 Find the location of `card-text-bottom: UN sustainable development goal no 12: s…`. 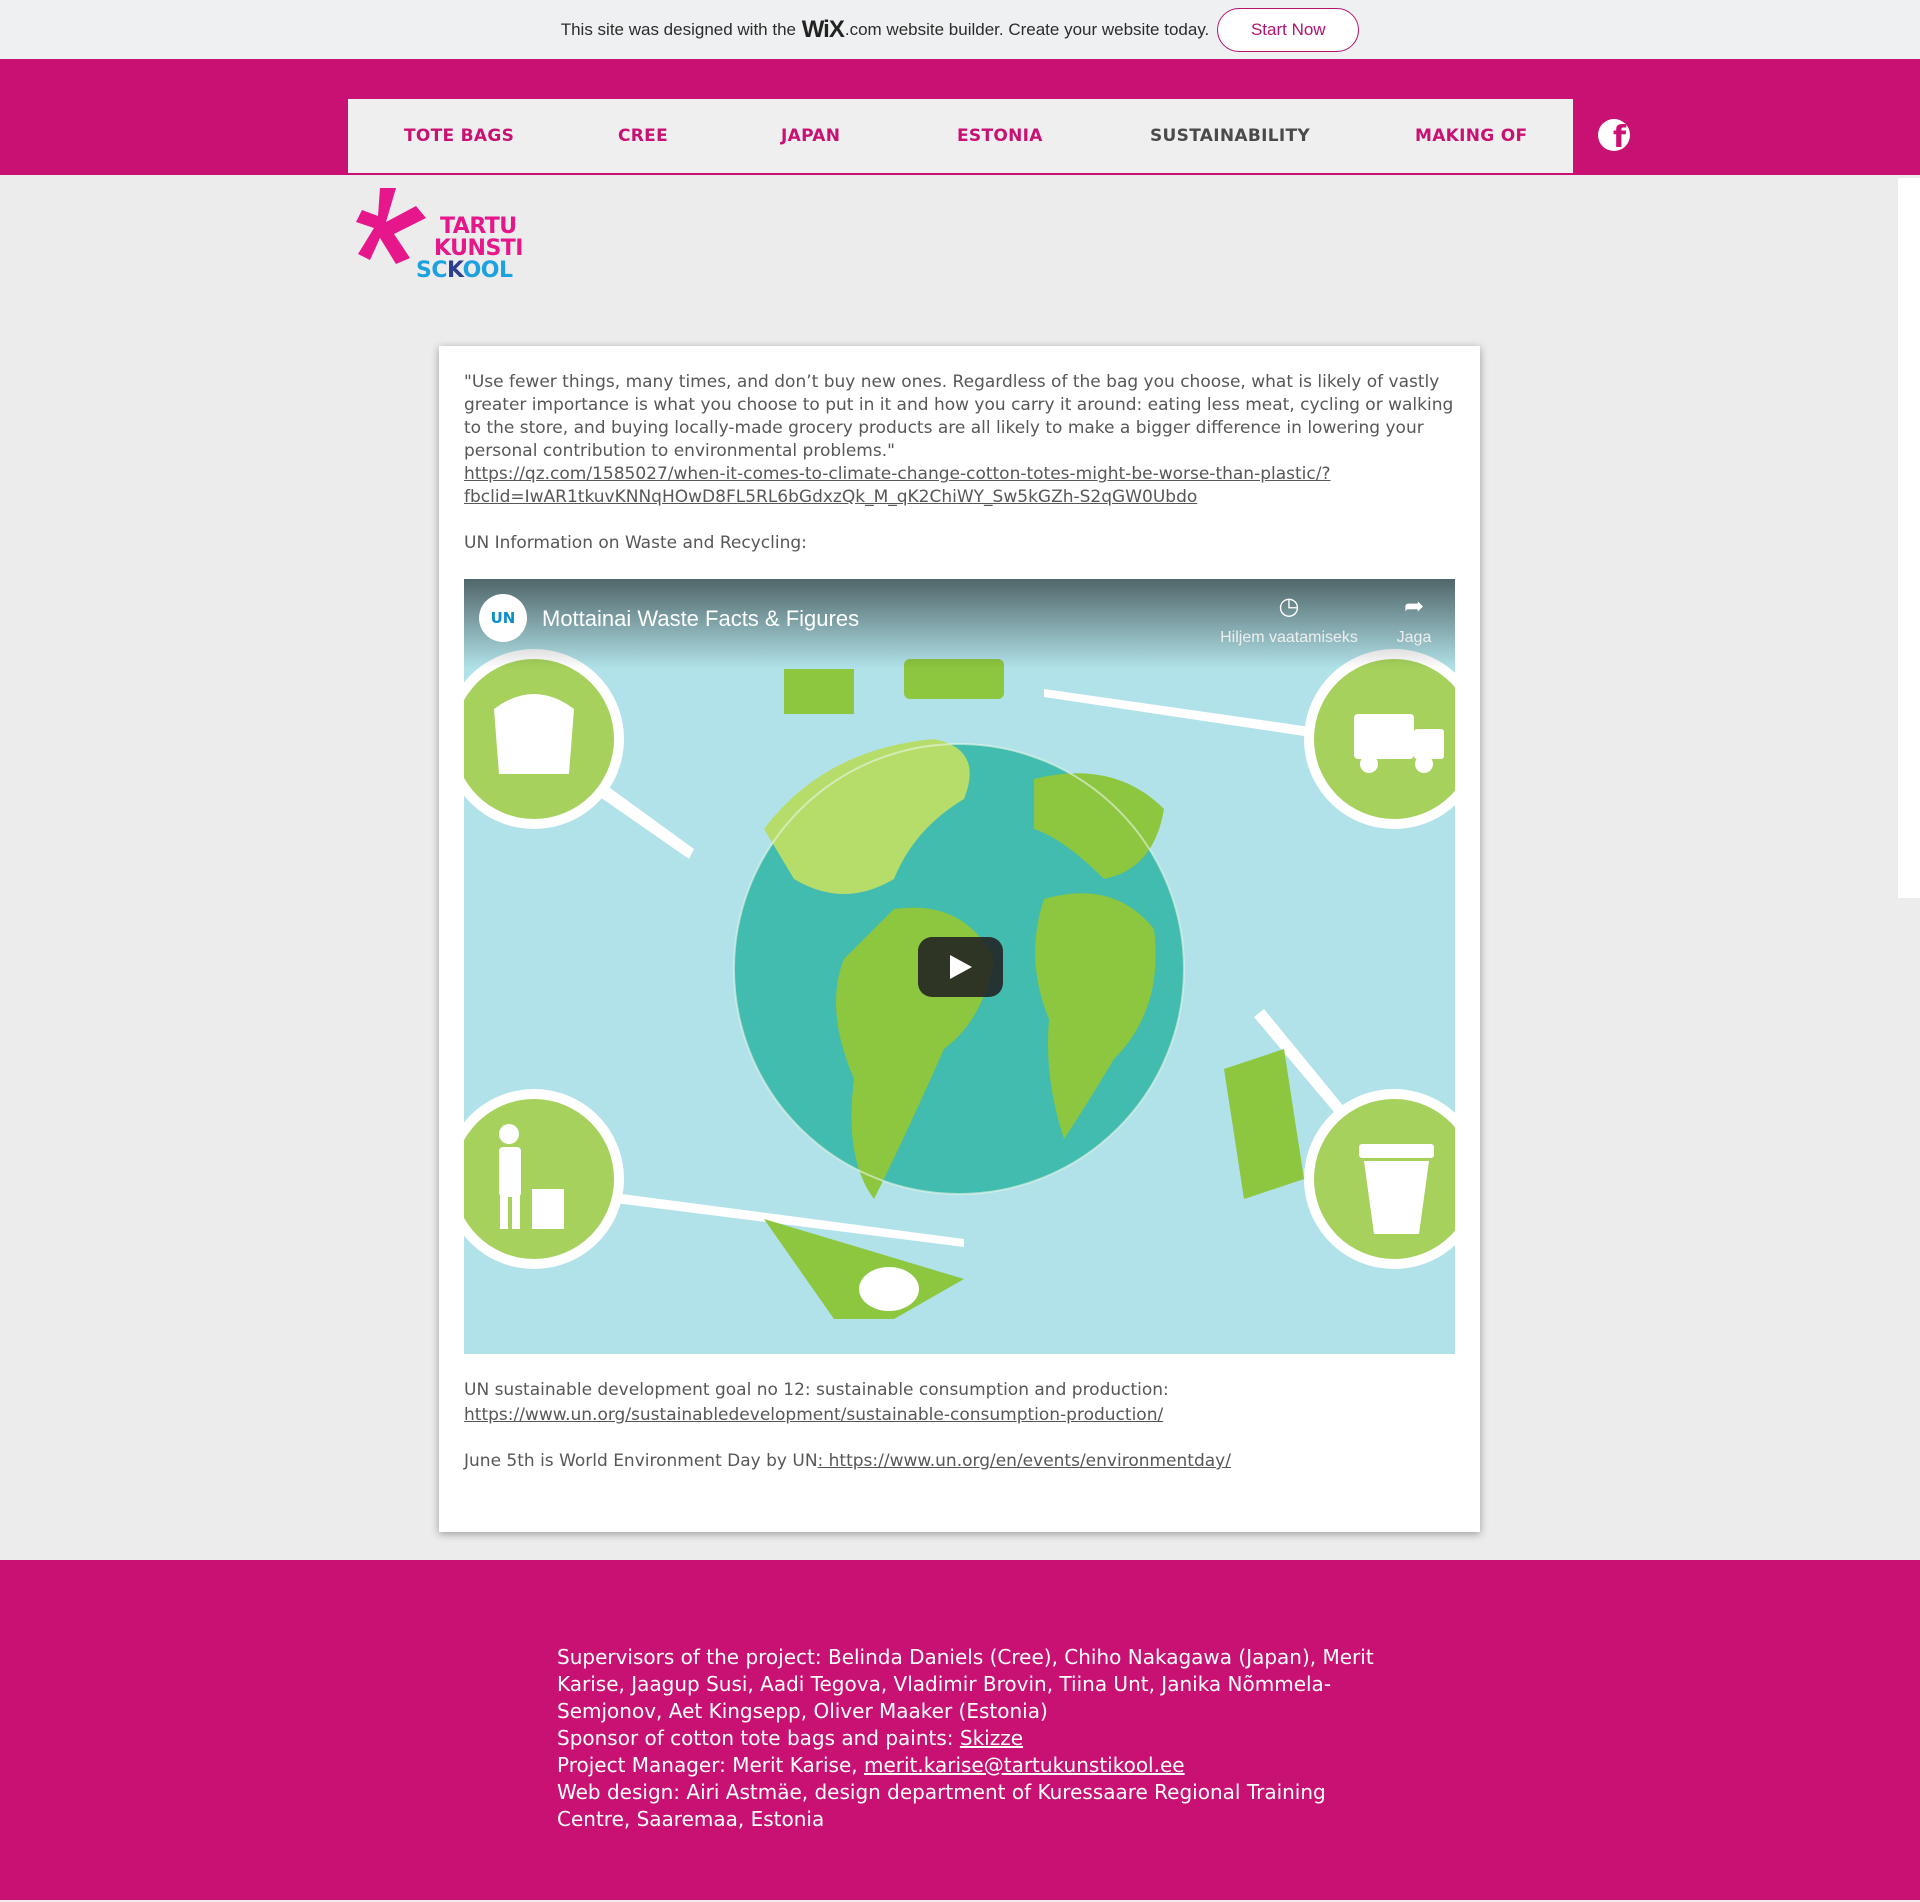

card-text-bottom: UN sustainable development goal no 12: s… is located at coordinates (959, 1426).